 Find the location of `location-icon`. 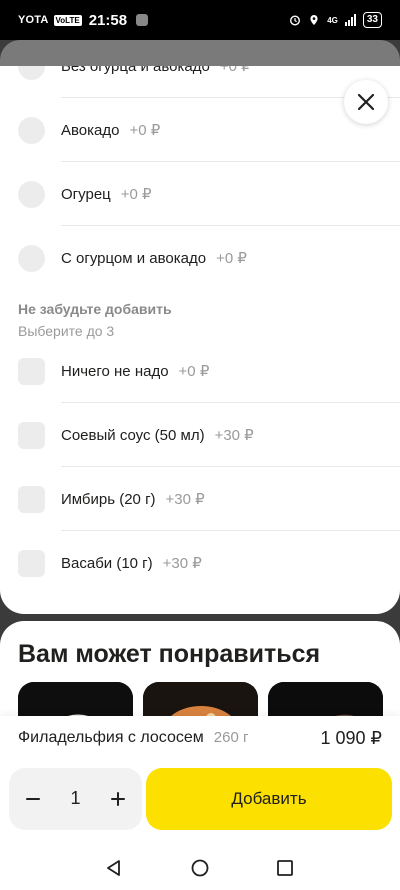

location-icon is located at coordinates (314, 20).